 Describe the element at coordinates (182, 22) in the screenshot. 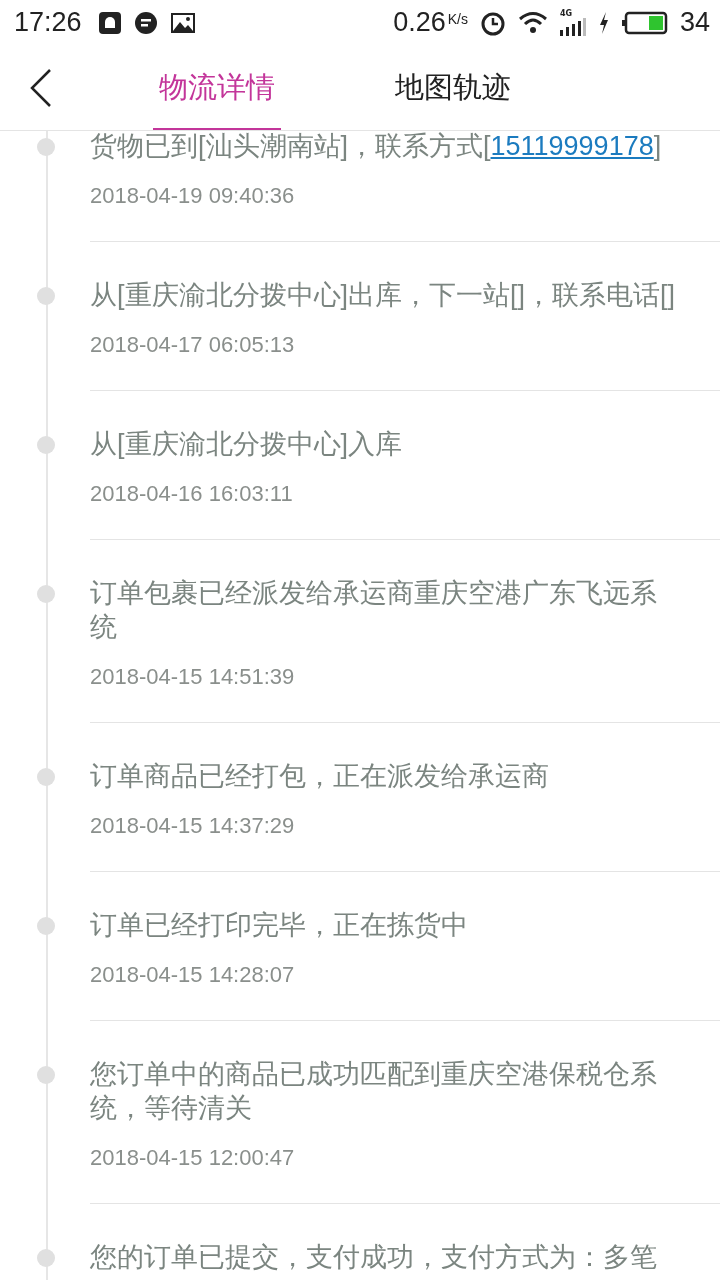

I see `image-icon` at that location.